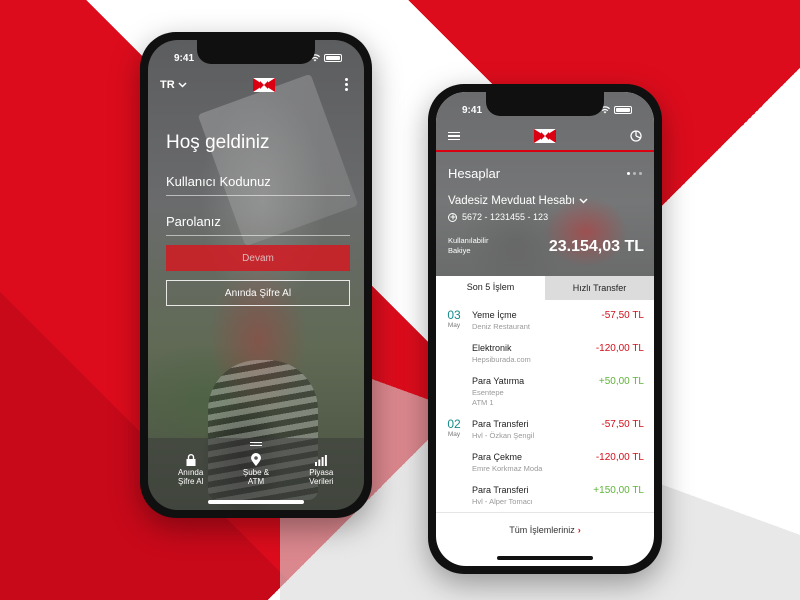  I want to click on transaction-row: Para Çekme Emre Korkmaz Moda -120,00 TL, so click(545, 465).